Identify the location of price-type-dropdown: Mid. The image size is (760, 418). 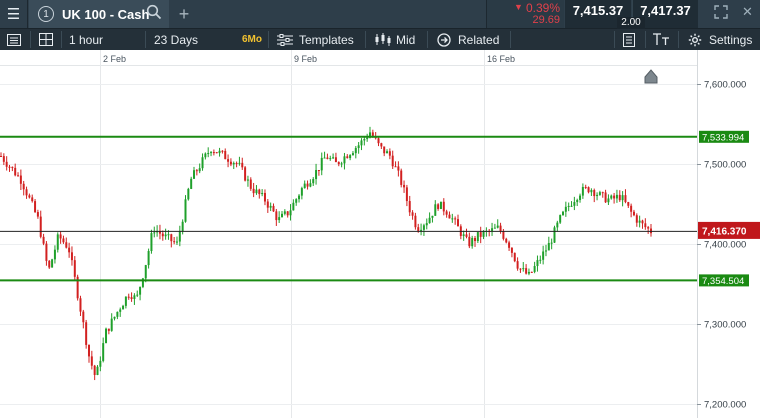
(395, 39).